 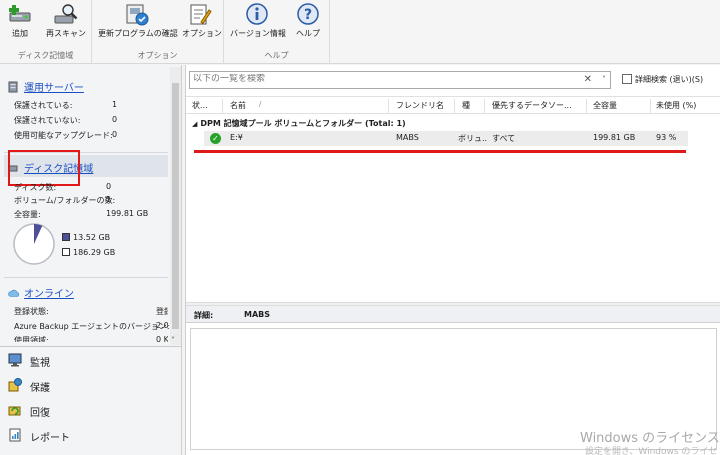 I want to click on cell-total-capacity: 199.81 GB, so click(x=614, y=137).